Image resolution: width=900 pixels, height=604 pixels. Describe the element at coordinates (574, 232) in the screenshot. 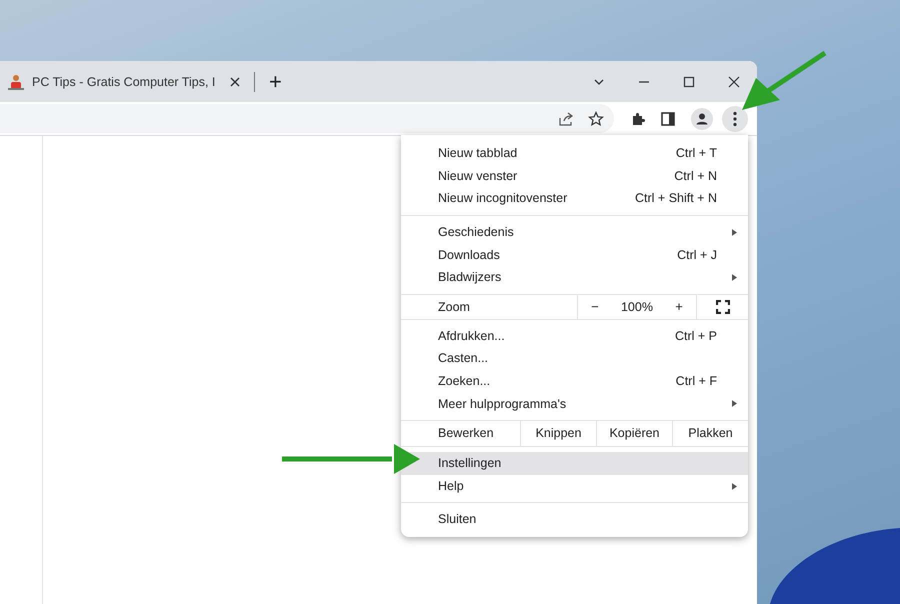

I see `menu-item: Geschiedenis` at that location.